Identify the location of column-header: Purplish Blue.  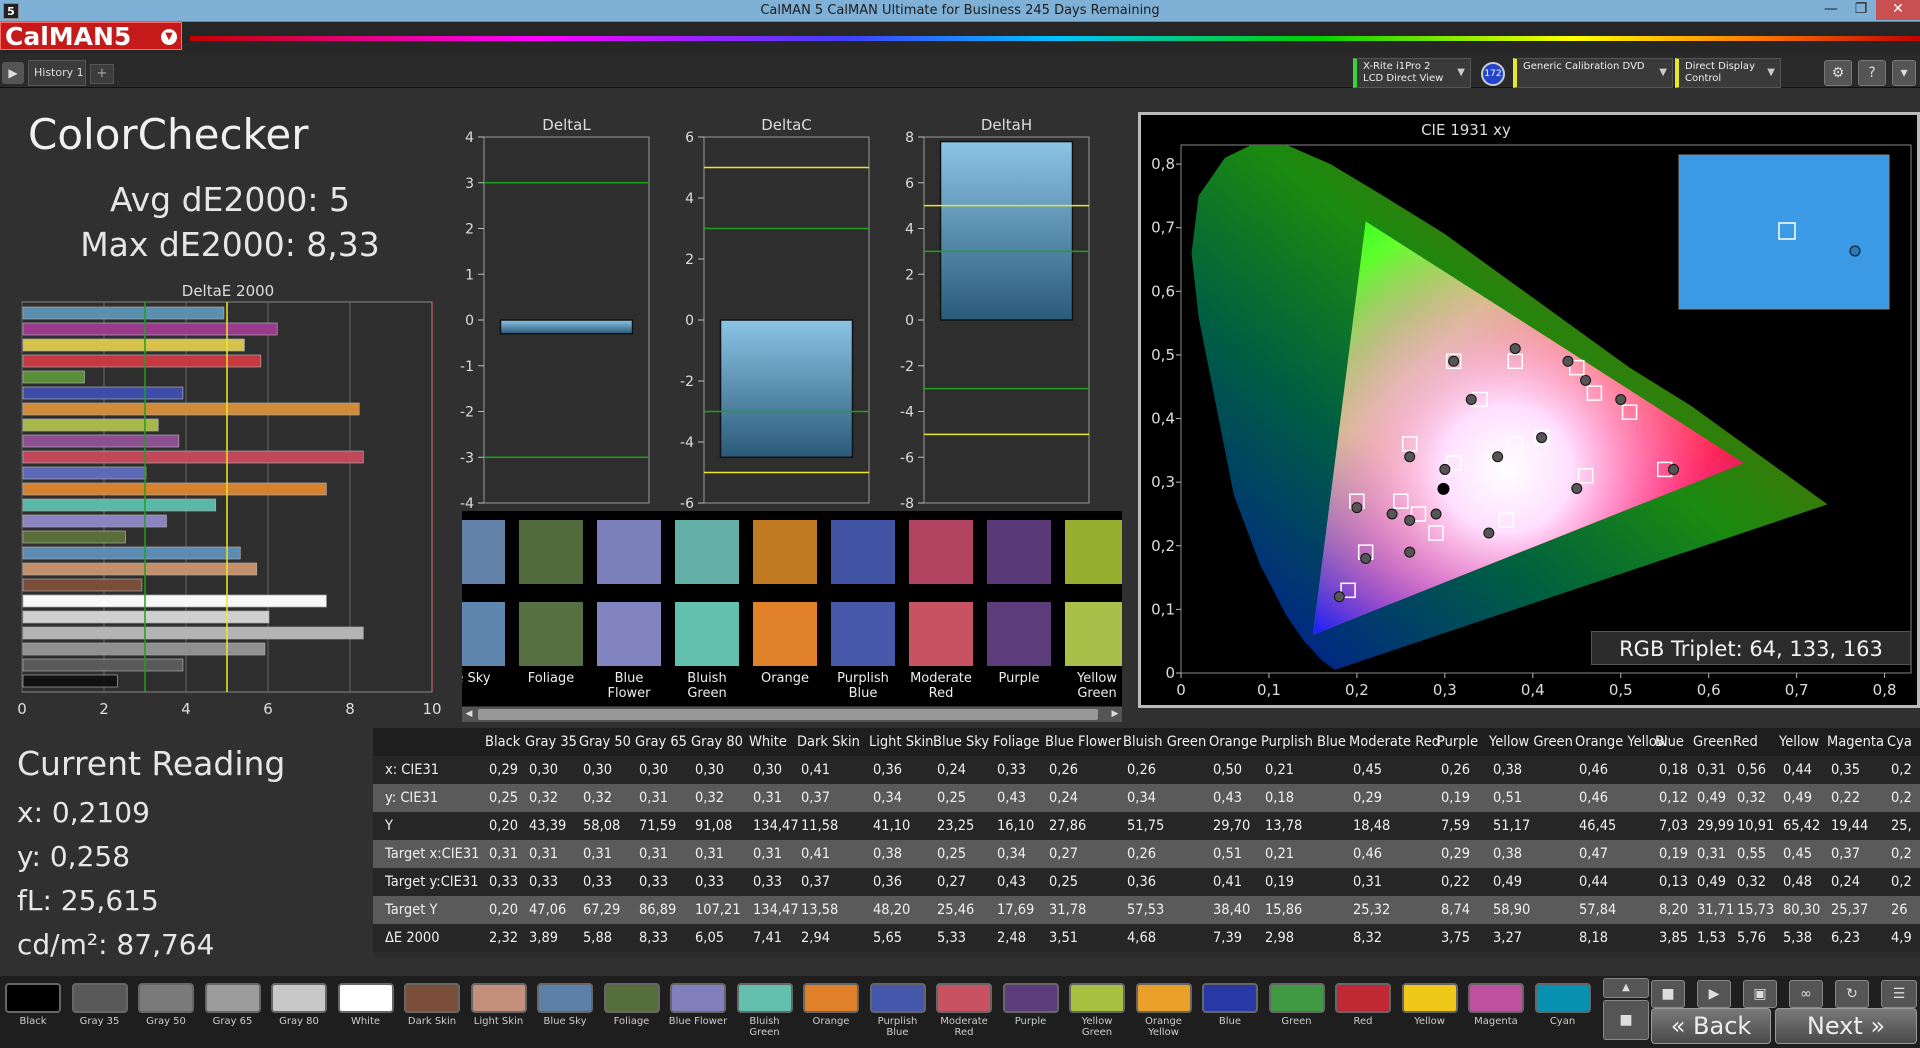
(1303, 742).